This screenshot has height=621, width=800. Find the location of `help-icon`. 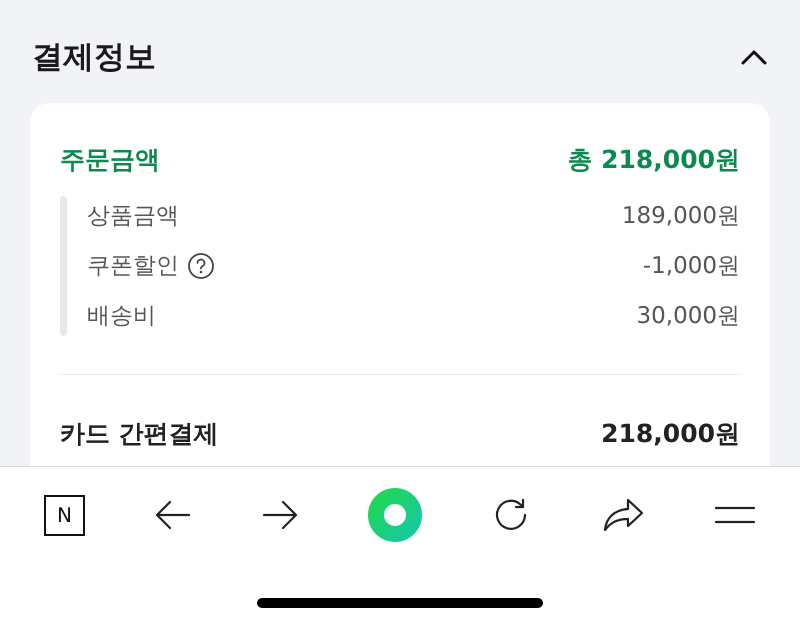

help-icon is located at coordinates (201, 266).